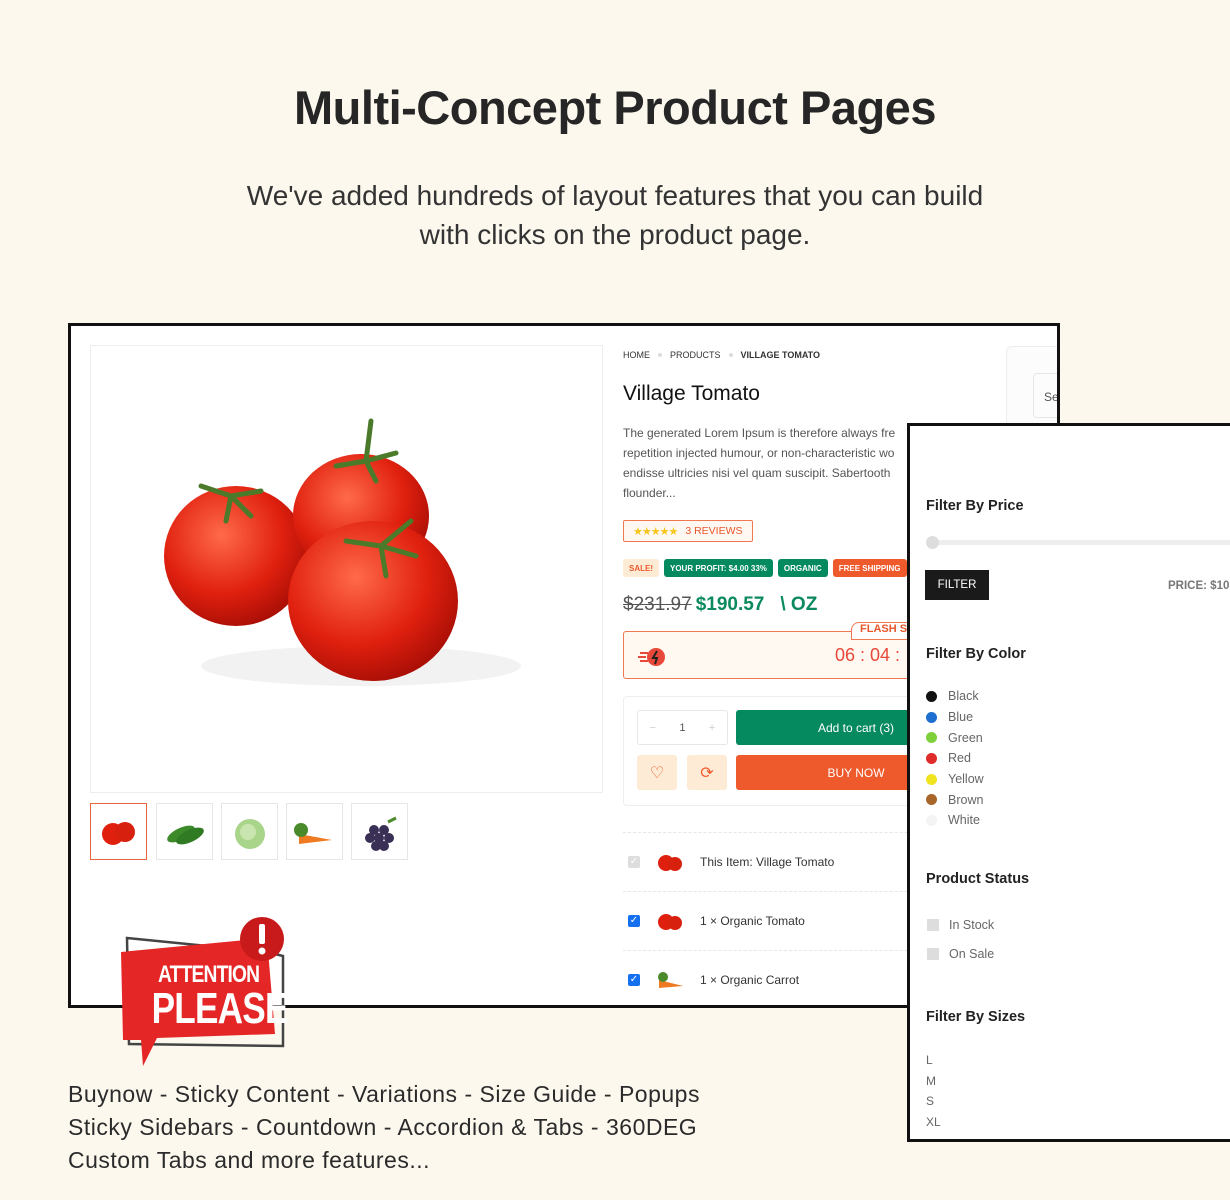 This screenshot has width=1230, height=1200. I want to click on breadcrumb-products: PRODUCTS, so click(695, 355).